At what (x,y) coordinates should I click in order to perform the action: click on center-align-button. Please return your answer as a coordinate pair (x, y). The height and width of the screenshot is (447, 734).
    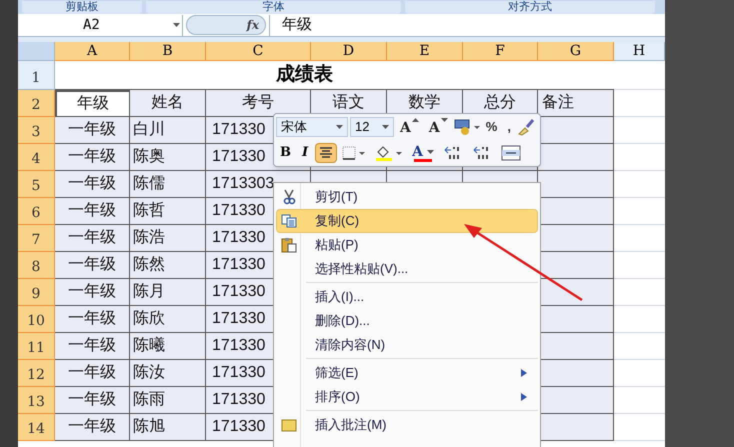
    Looking at the image, I should click on (326, 153).